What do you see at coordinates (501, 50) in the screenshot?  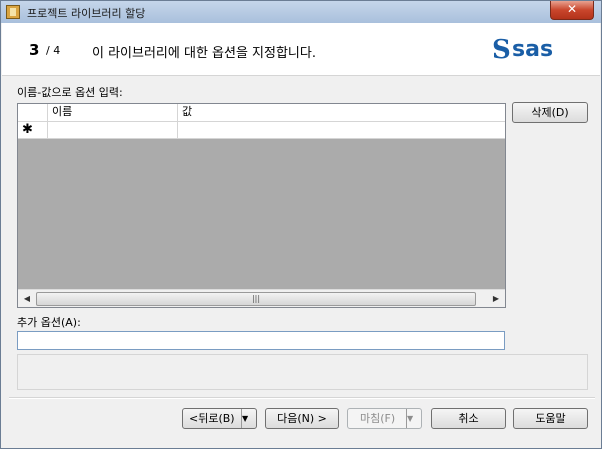 I see `sas-logo-icon: S` at bounding box center [501, 50].